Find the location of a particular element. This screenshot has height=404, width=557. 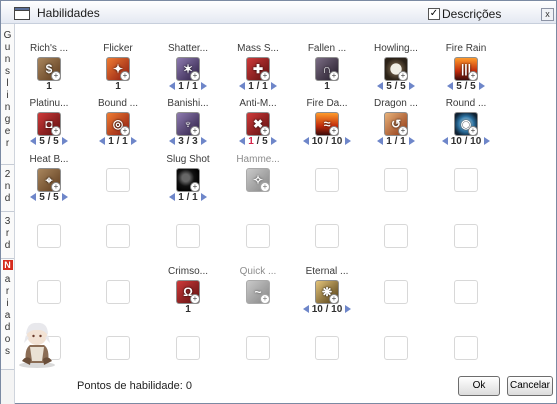

descriptions-label: Descrições is located at coordinates (472, 14).